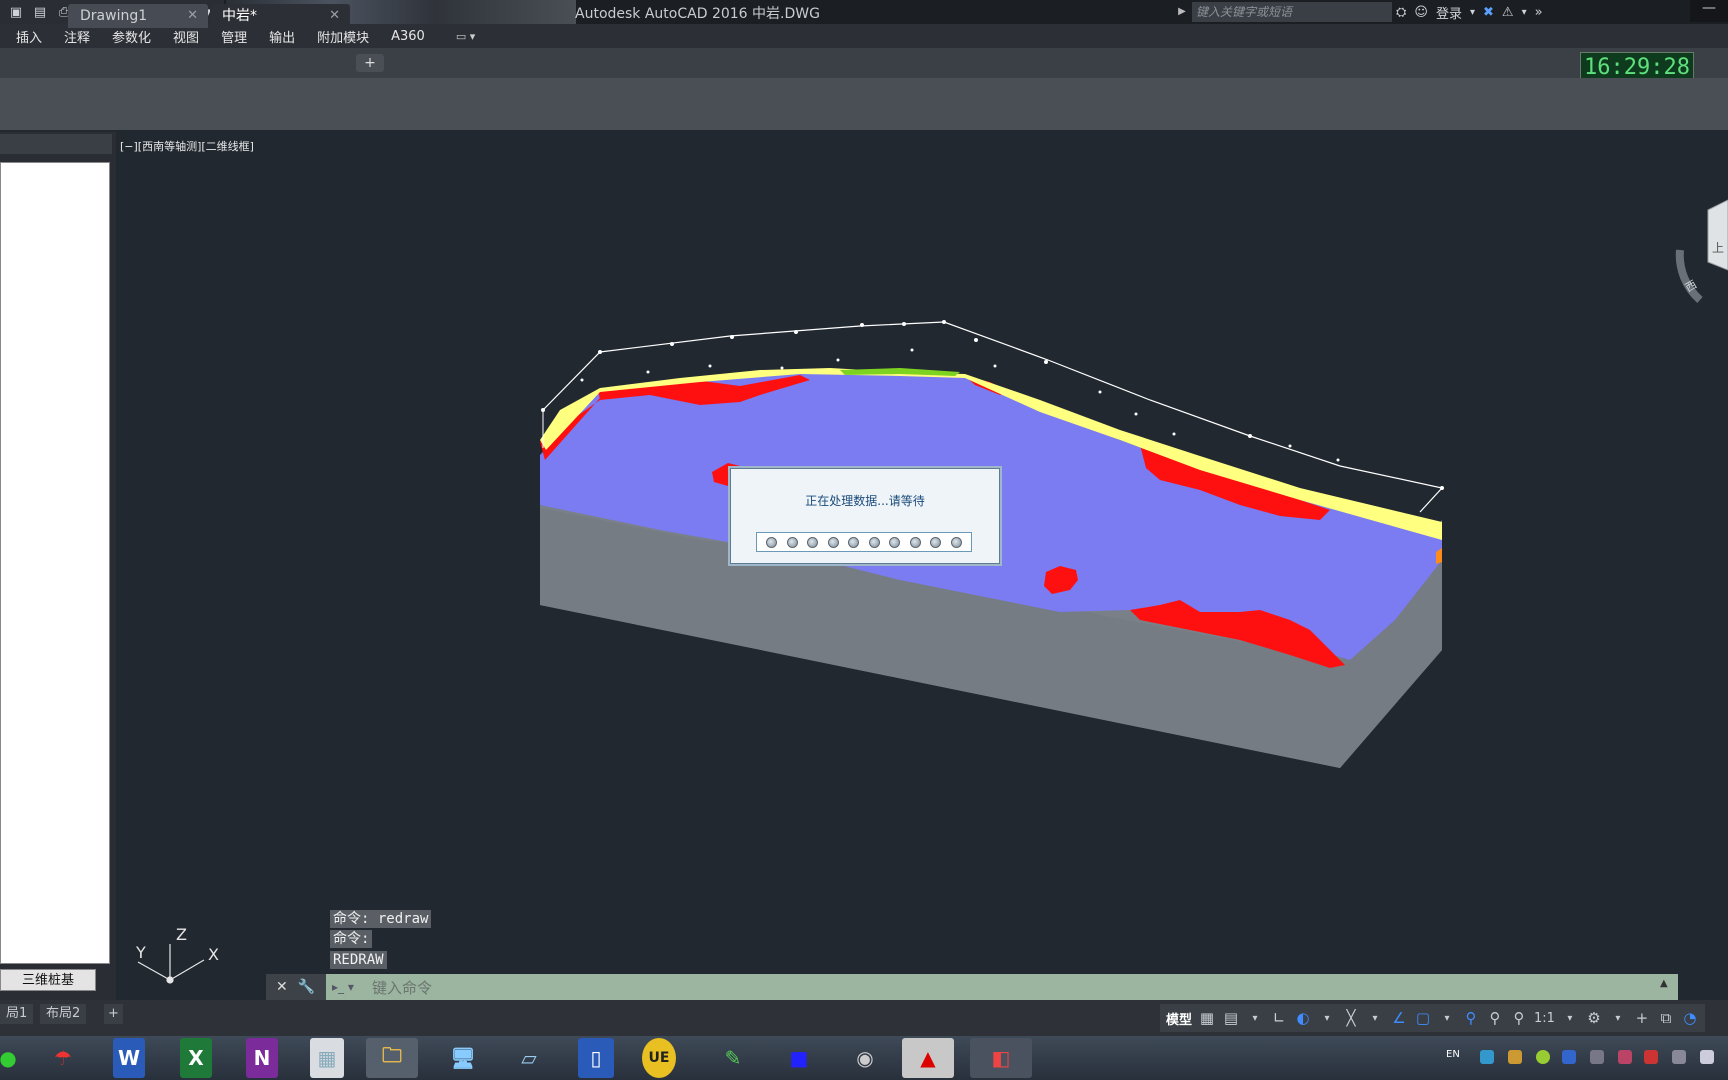 Image resolution: width=1728 pixels, height=1080 pixels. I want to click on color-picker-icon: ■, so click(799, 1058).